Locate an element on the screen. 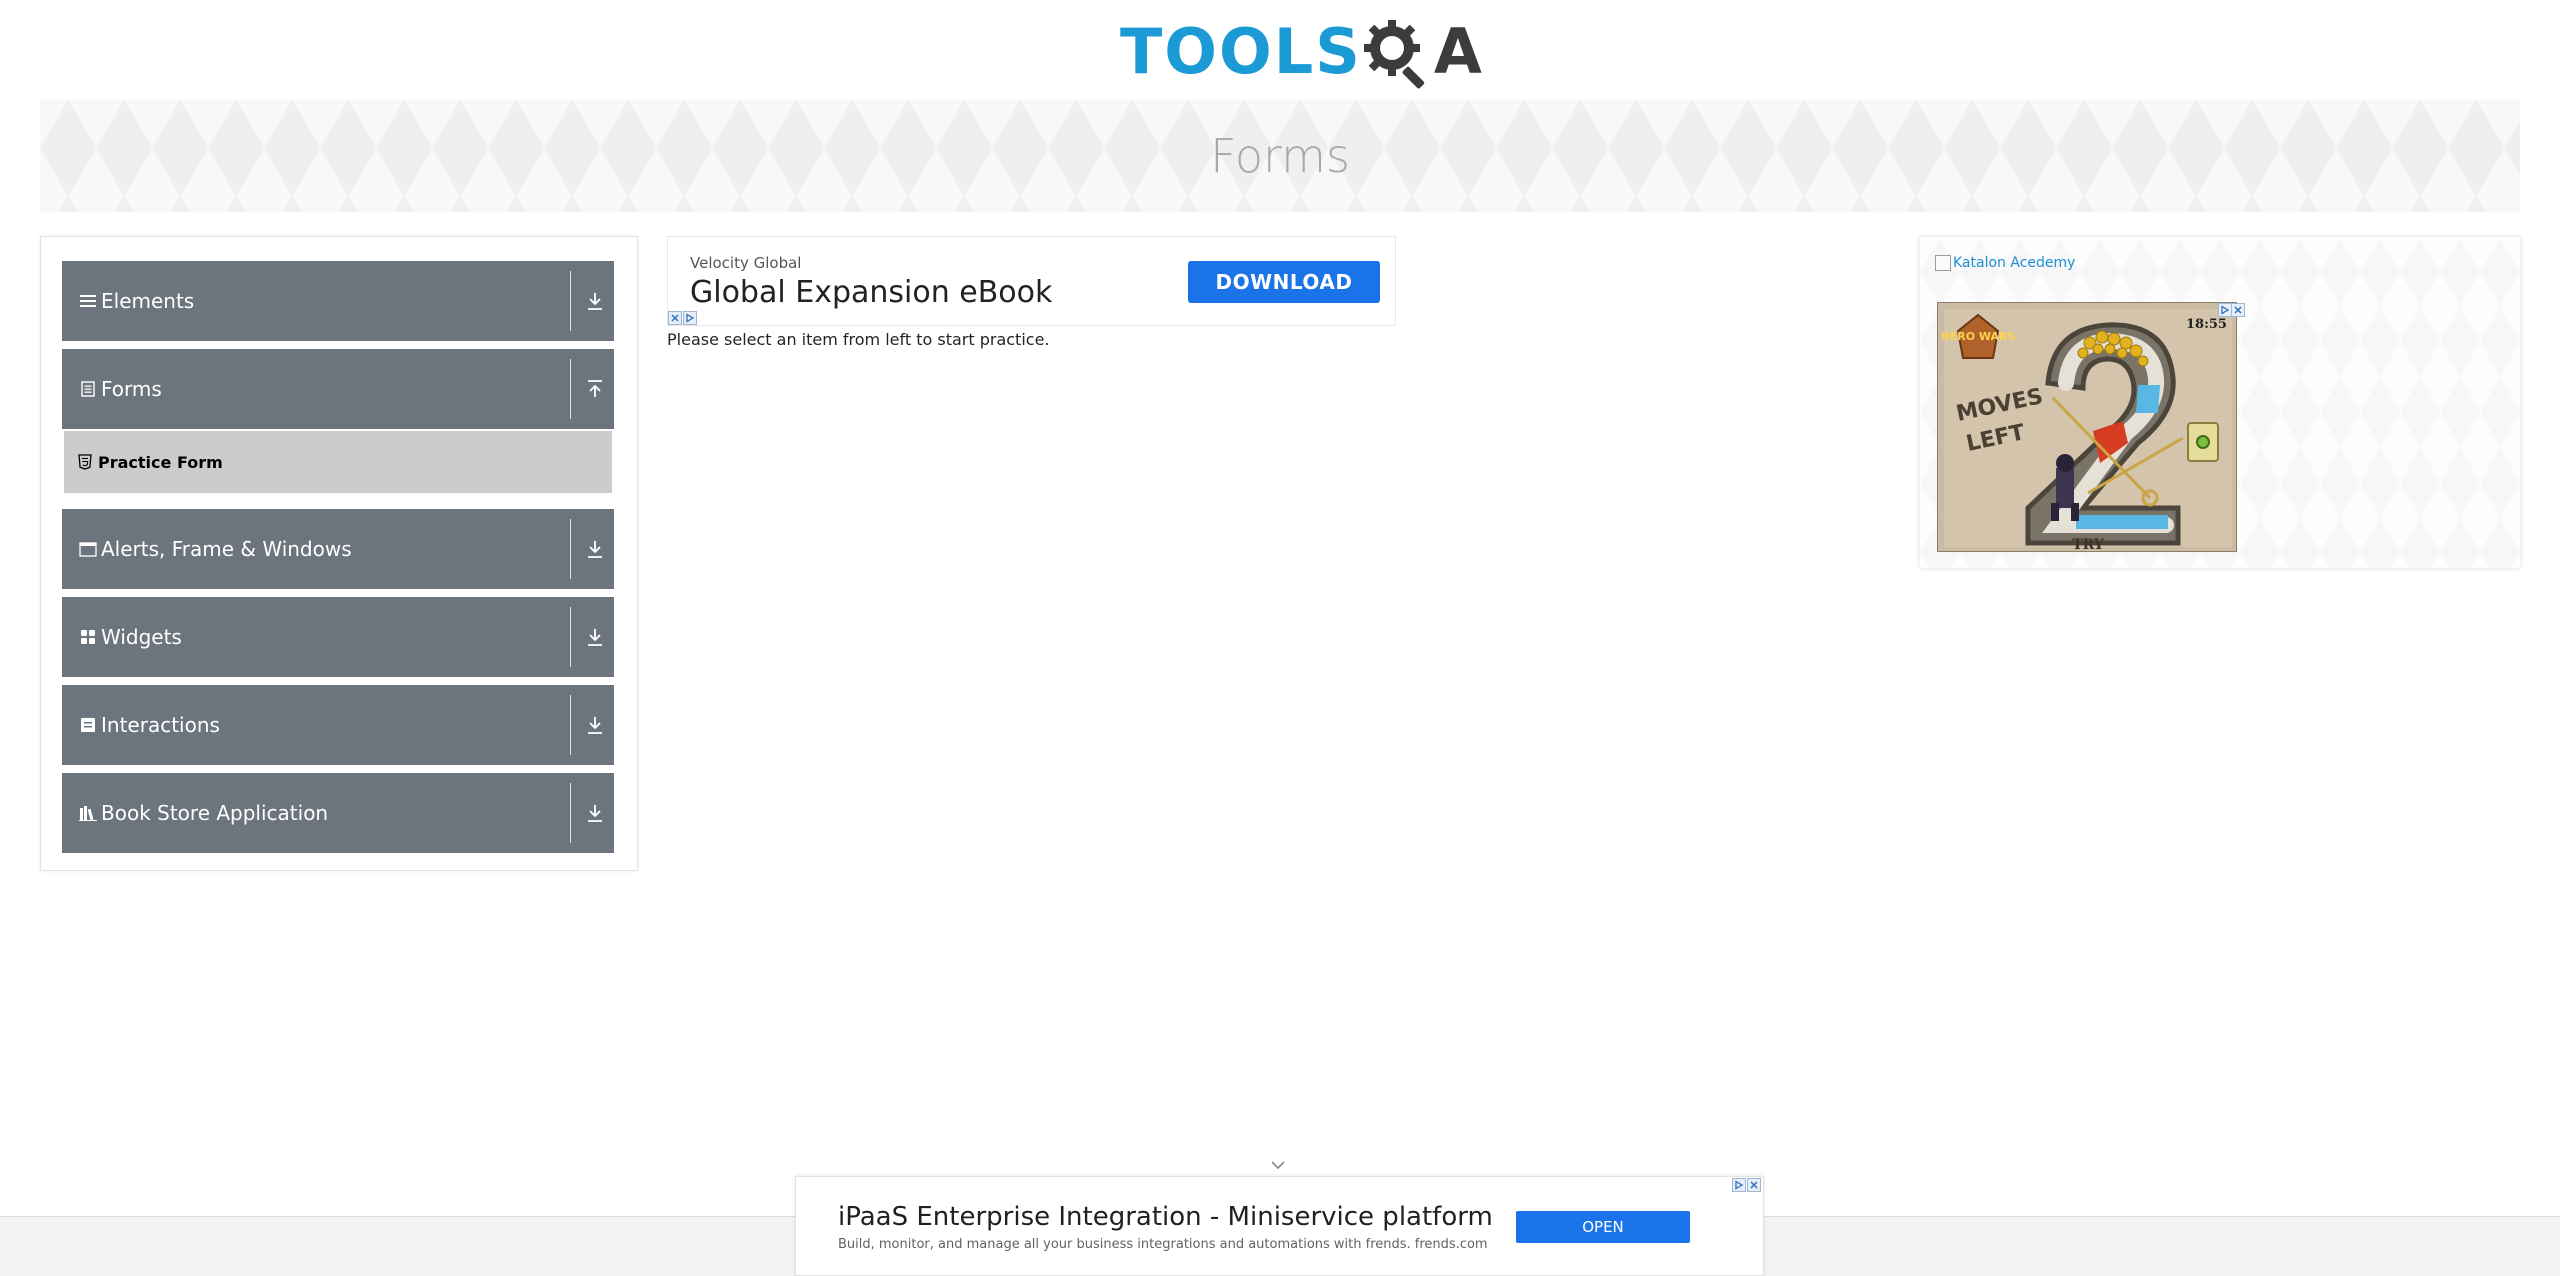  ad-advertiser: Velocity Global is located at coordinates (746, 263).